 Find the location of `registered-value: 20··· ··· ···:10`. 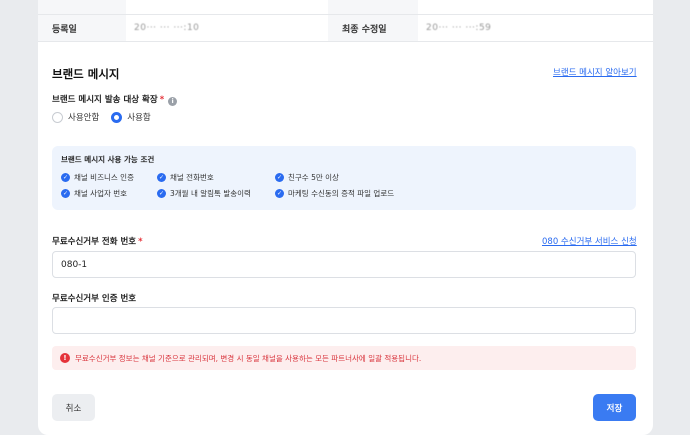

registered-value: 20··· ··· ···:10 is located at coordinates (167, 28).